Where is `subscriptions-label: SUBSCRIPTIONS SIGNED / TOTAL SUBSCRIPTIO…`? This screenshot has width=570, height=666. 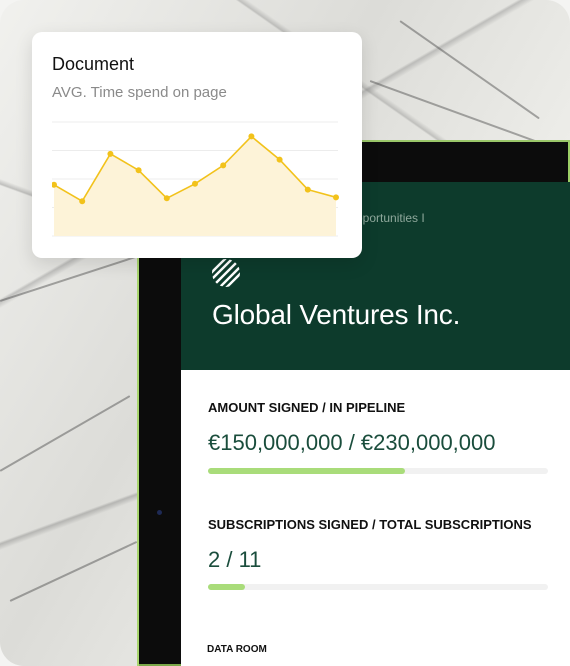 subscriptions-label: SUBSCRIPTIONS SIGNED / TOTAL SUBSCRIPTIO… is located at coordinates (370, 524).